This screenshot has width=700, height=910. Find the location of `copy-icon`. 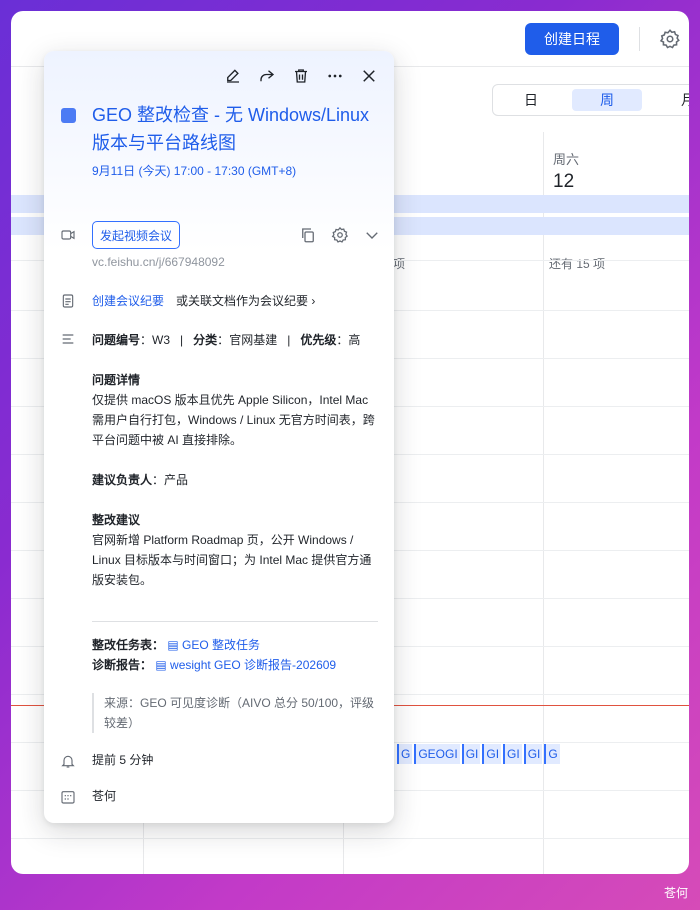

copy-icon is located at coordinates (308, 235).